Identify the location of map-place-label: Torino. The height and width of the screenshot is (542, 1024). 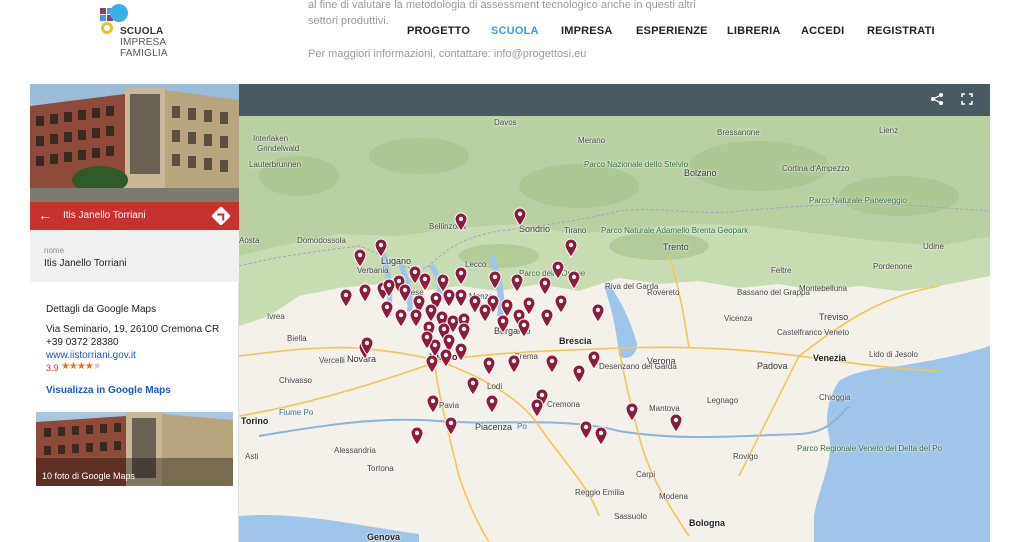
(255, 421).